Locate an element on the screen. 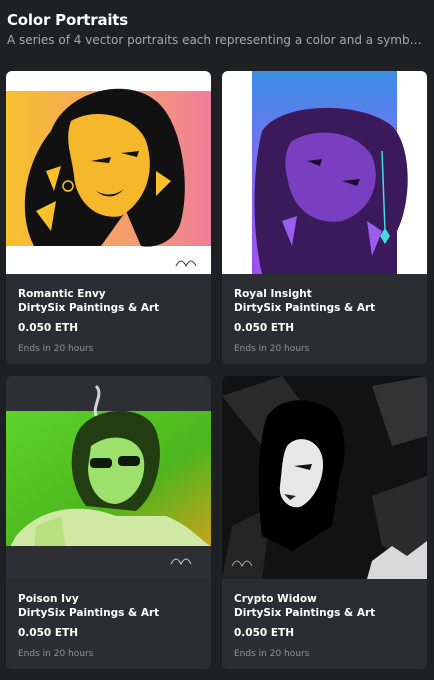 This screenshot has width=434, height=680. nft-name: Romantic Envy is located at coordinates (62, 294).